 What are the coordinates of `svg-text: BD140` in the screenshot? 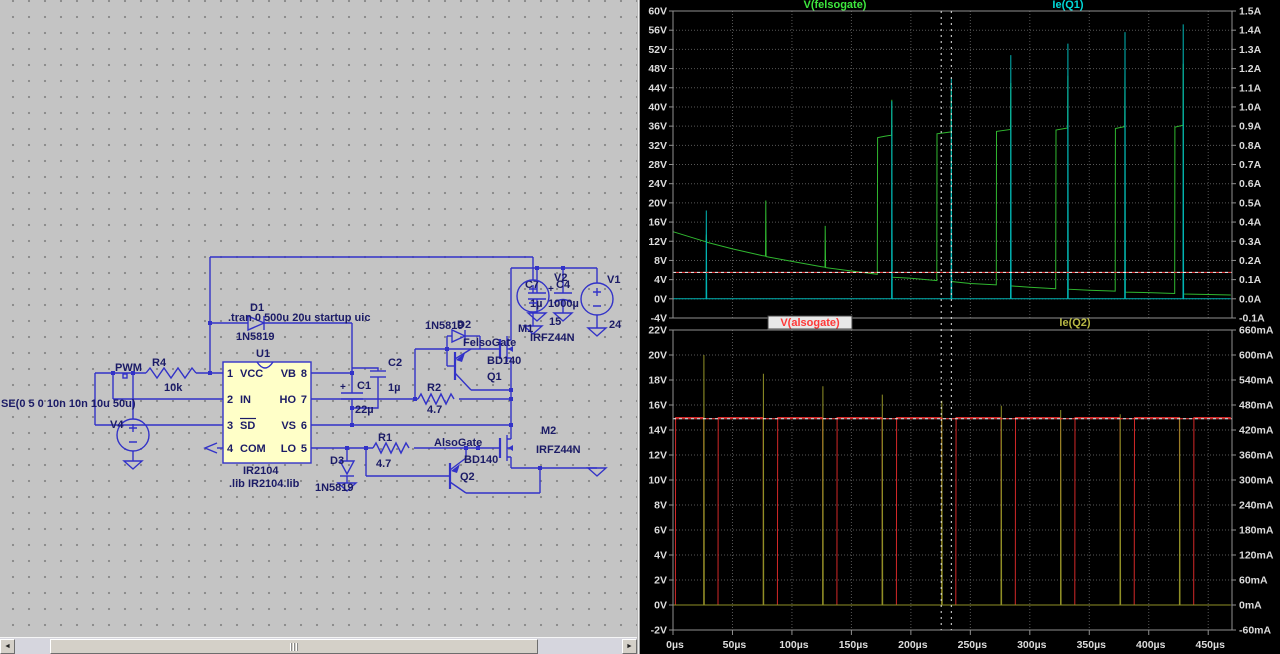 It's located at (481, 460).